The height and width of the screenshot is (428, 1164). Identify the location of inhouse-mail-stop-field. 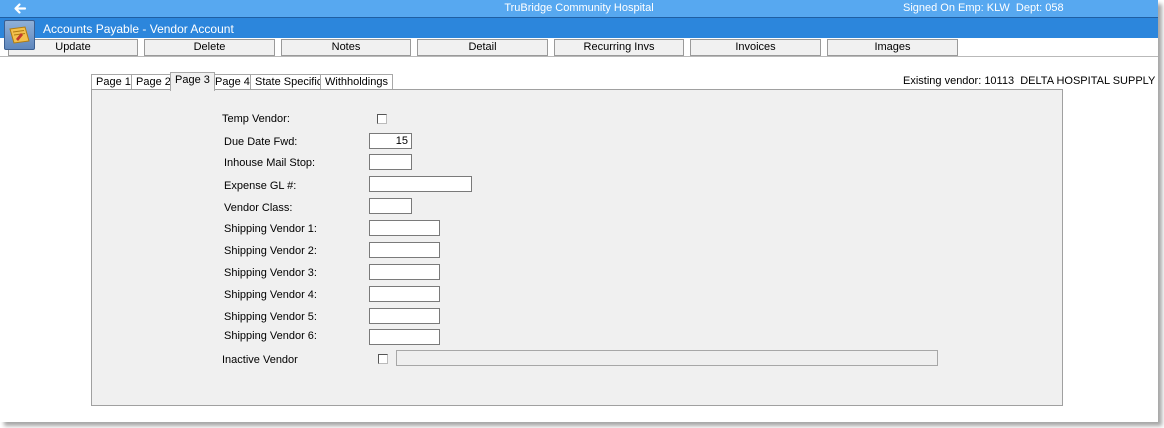
(390, 162).